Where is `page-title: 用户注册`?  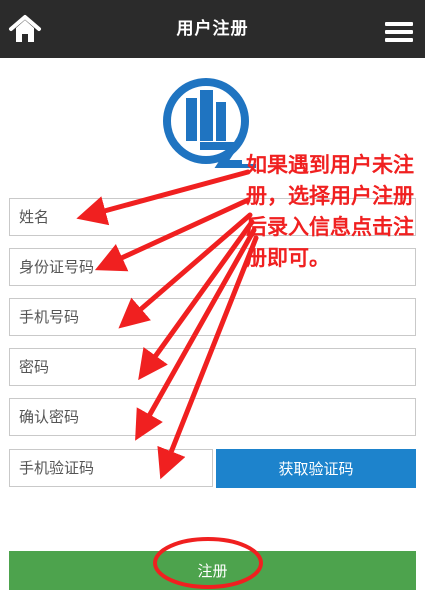
page-title: 用户注册 is located at coordinates (212, 29).